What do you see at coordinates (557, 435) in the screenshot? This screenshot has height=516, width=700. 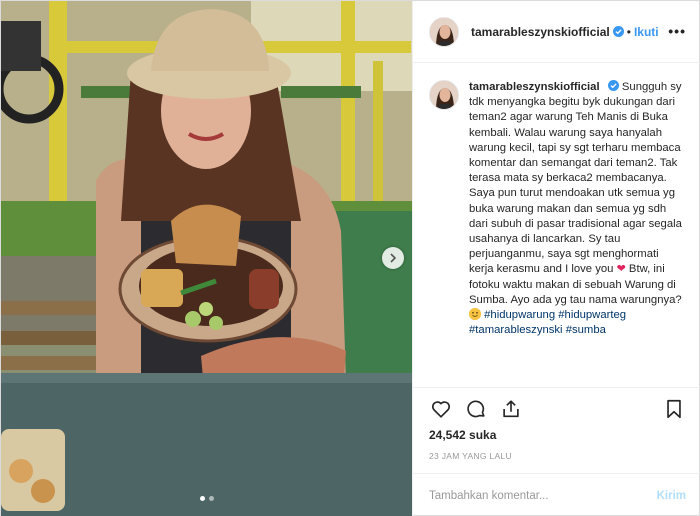 I see `like-count: 24,542 suka` at bounding box center [557, 435].